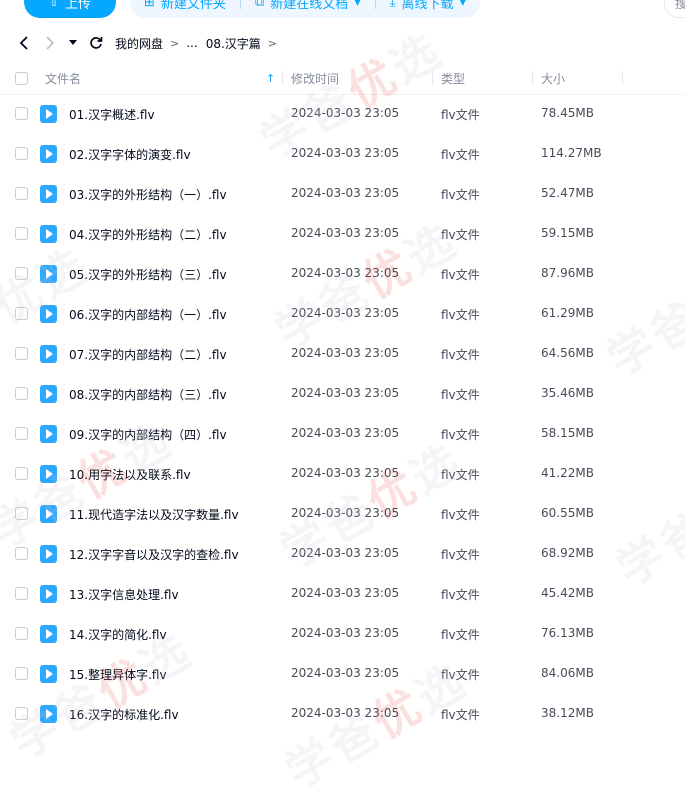  What do you see at coordinates (567, 713) in the screenshot?
I see `file-size: 38.12MB` at bounding box center [567, 713].